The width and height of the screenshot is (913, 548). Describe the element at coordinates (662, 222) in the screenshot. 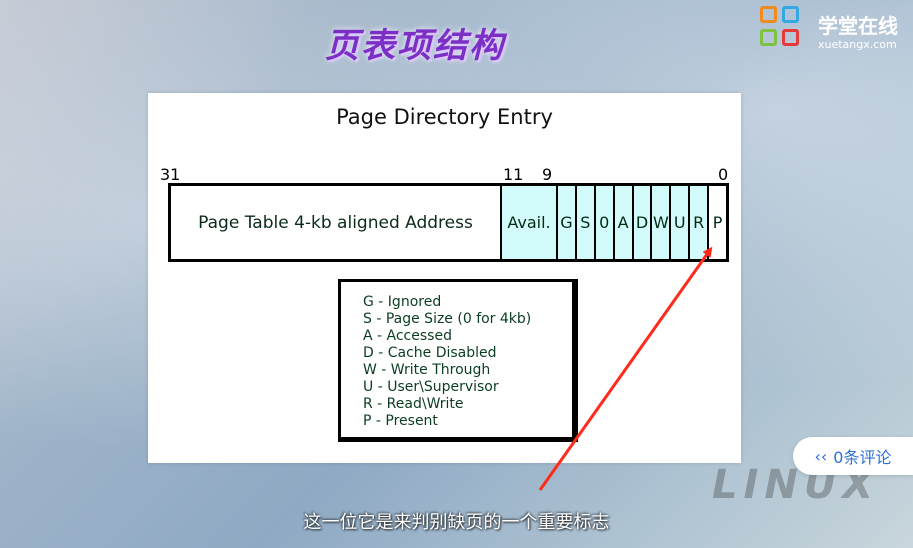

I see `field-flag-w: W` at that location.